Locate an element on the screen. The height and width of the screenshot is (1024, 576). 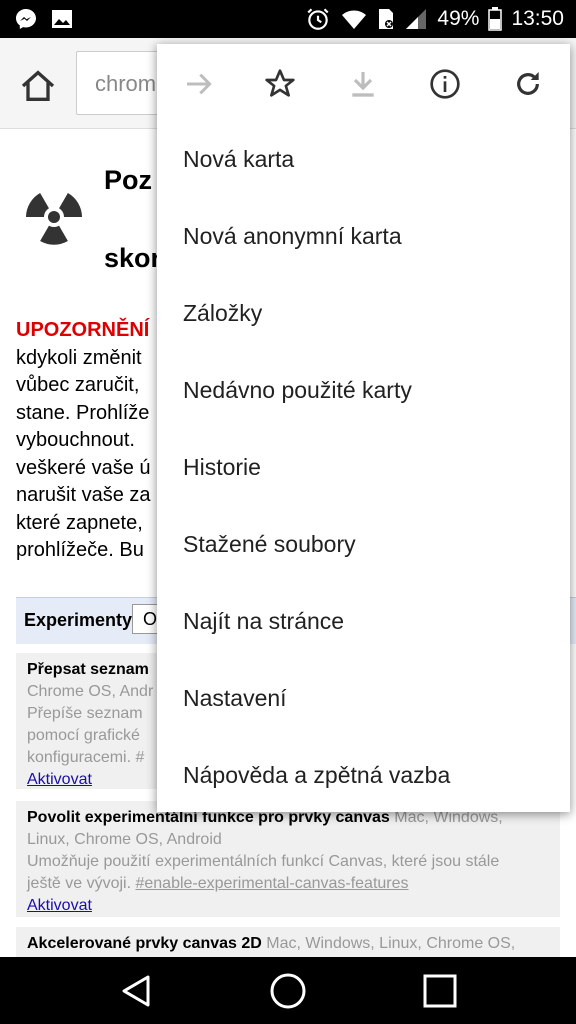
page-title-line2: skor is located at coordinates (133, 258).